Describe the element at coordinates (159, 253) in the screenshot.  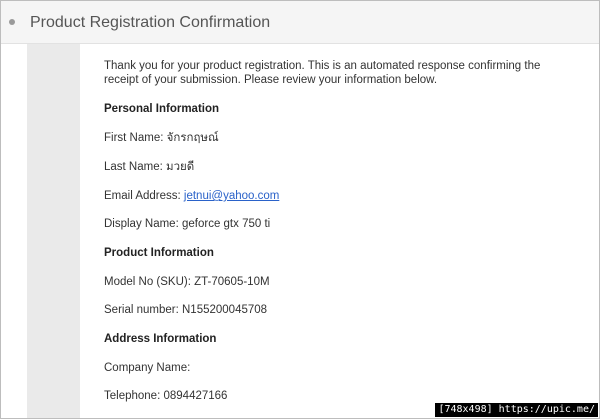
I see `section-heading-product: Product Information` at that location.